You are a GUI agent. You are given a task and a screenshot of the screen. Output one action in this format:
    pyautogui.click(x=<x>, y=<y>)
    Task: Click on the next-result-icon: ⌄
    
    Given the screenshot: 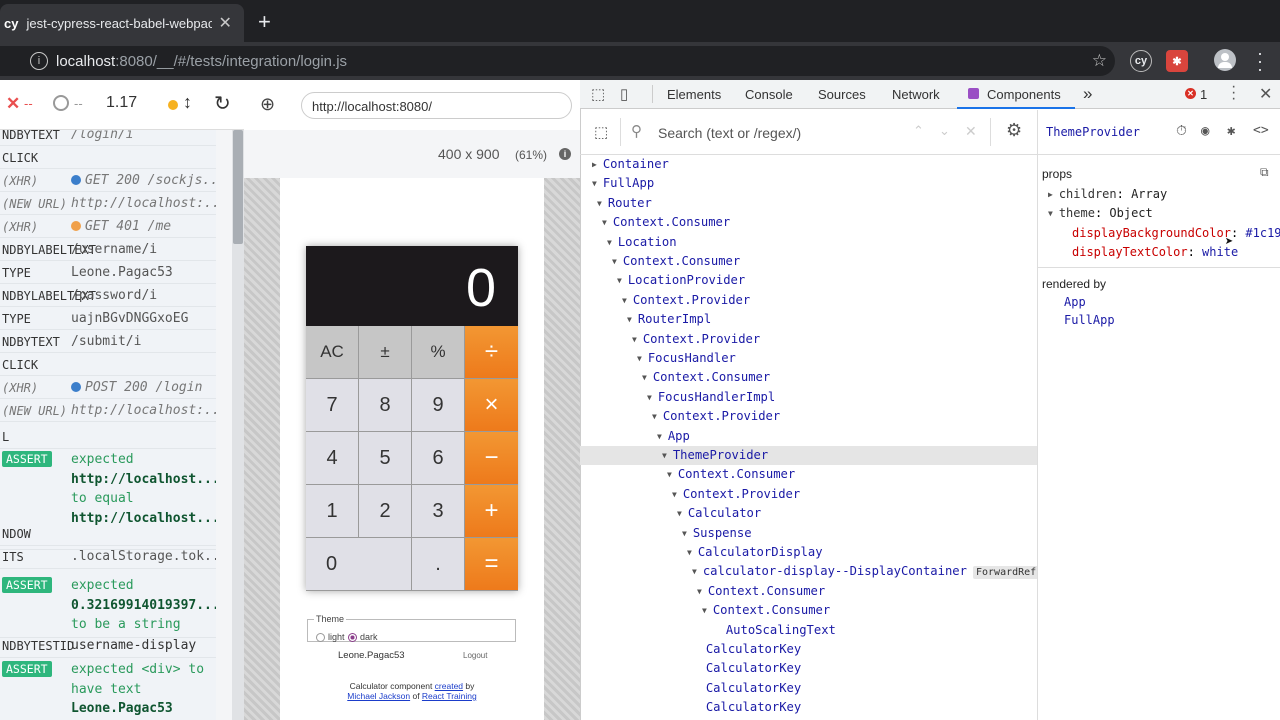 What is the action you would take?
    pyautogui.click(x=944, y=131)
    